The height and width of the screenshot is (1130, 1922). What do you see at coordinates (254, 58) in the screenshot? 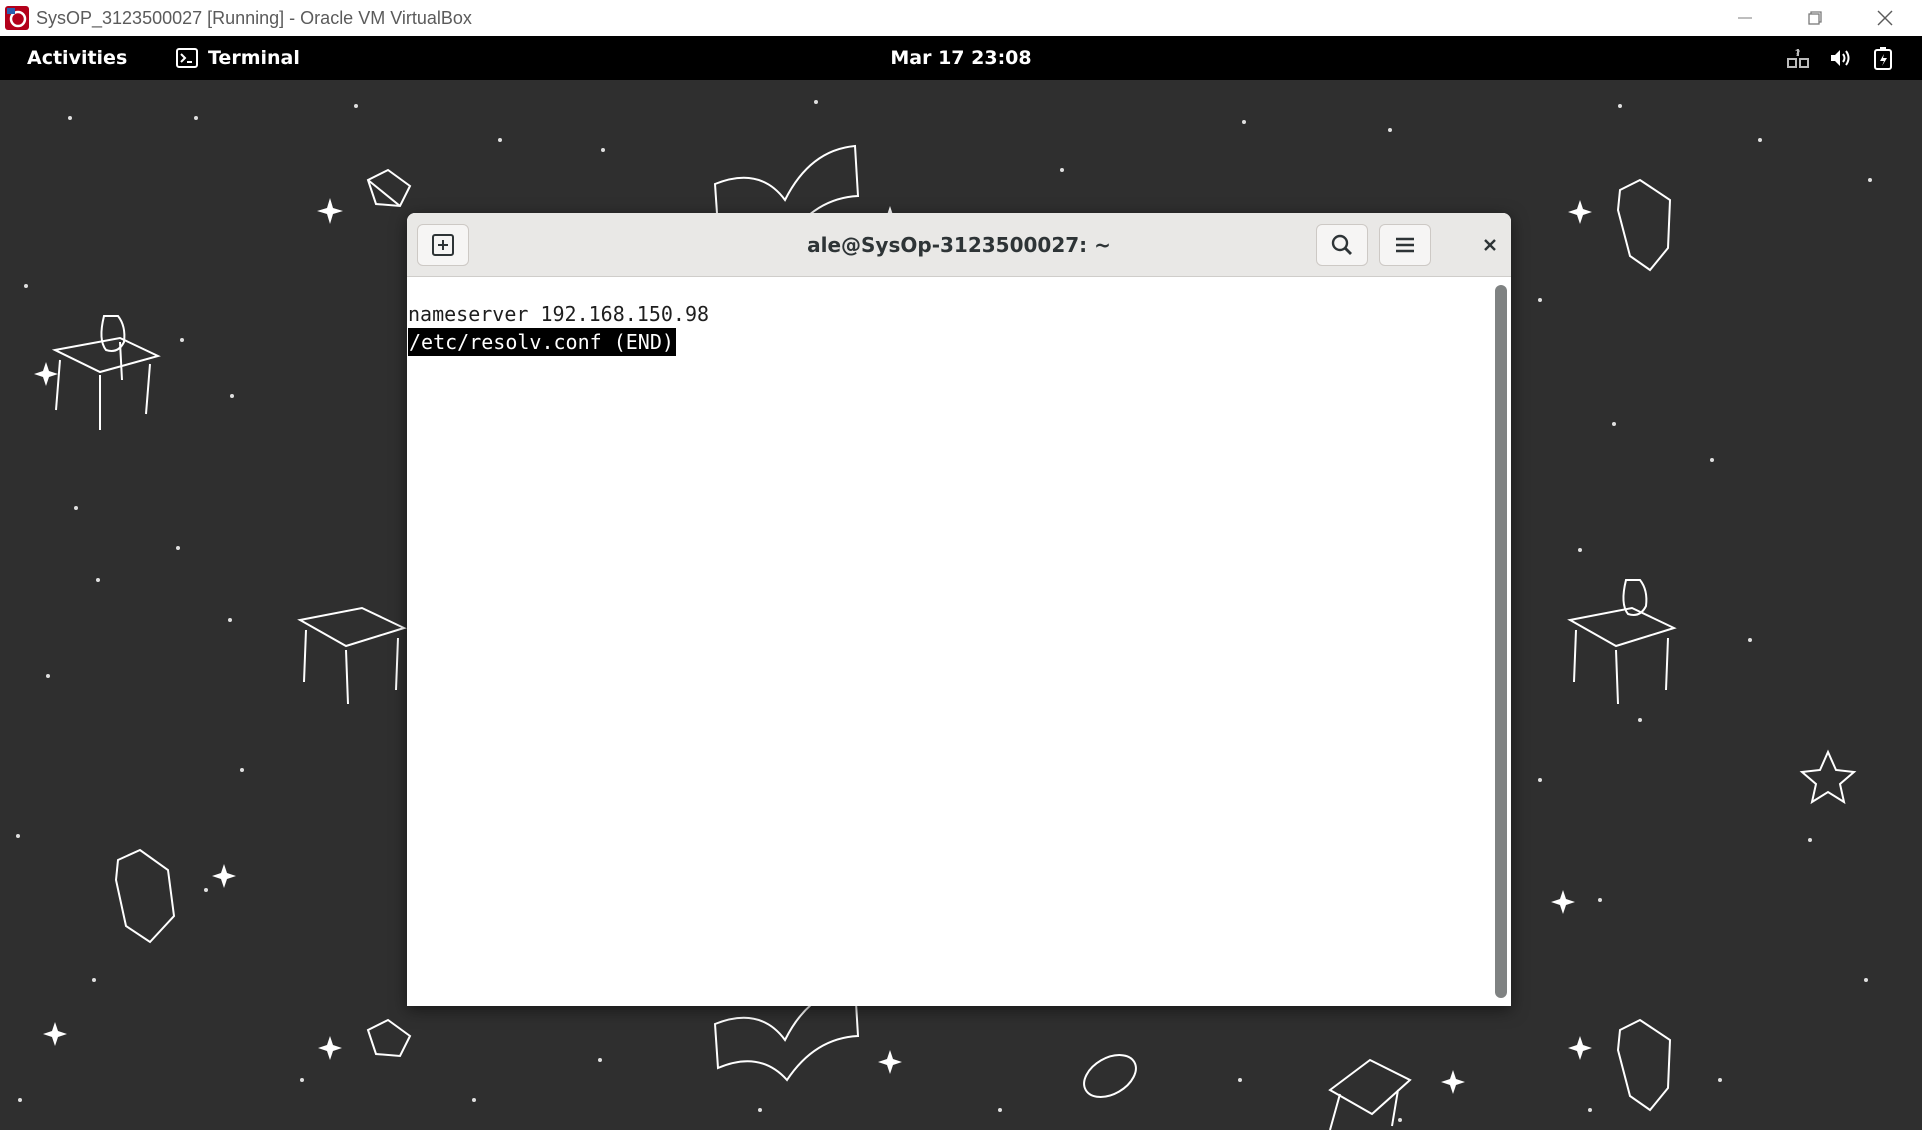
I see `app-menu-label: Terminal` at bounding box center [254, 58].